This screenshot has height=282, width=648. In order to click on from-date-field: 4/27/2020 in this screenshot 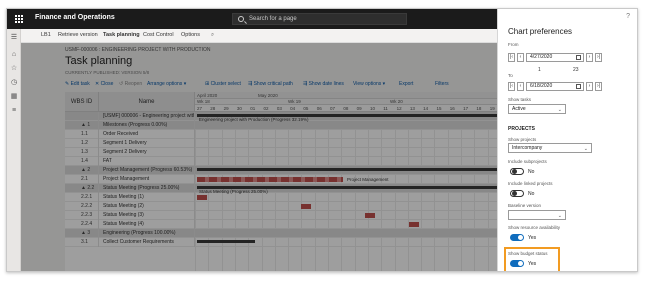, I will do `click(555, 57)`.